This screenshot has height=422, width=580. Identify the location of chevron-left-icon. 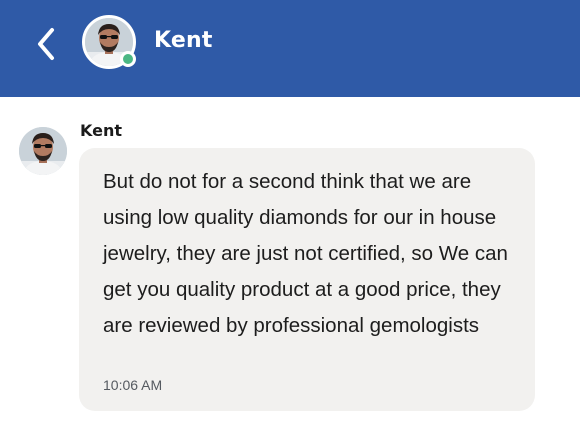
(46, 44).